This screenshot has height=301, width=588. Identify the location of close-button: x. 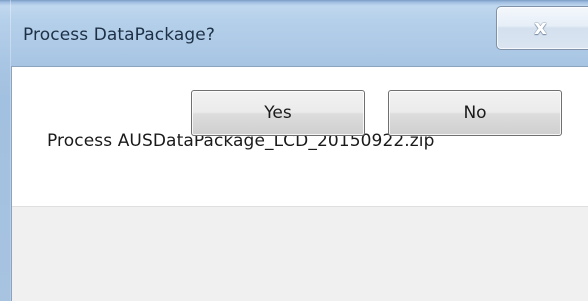
(542, 28).